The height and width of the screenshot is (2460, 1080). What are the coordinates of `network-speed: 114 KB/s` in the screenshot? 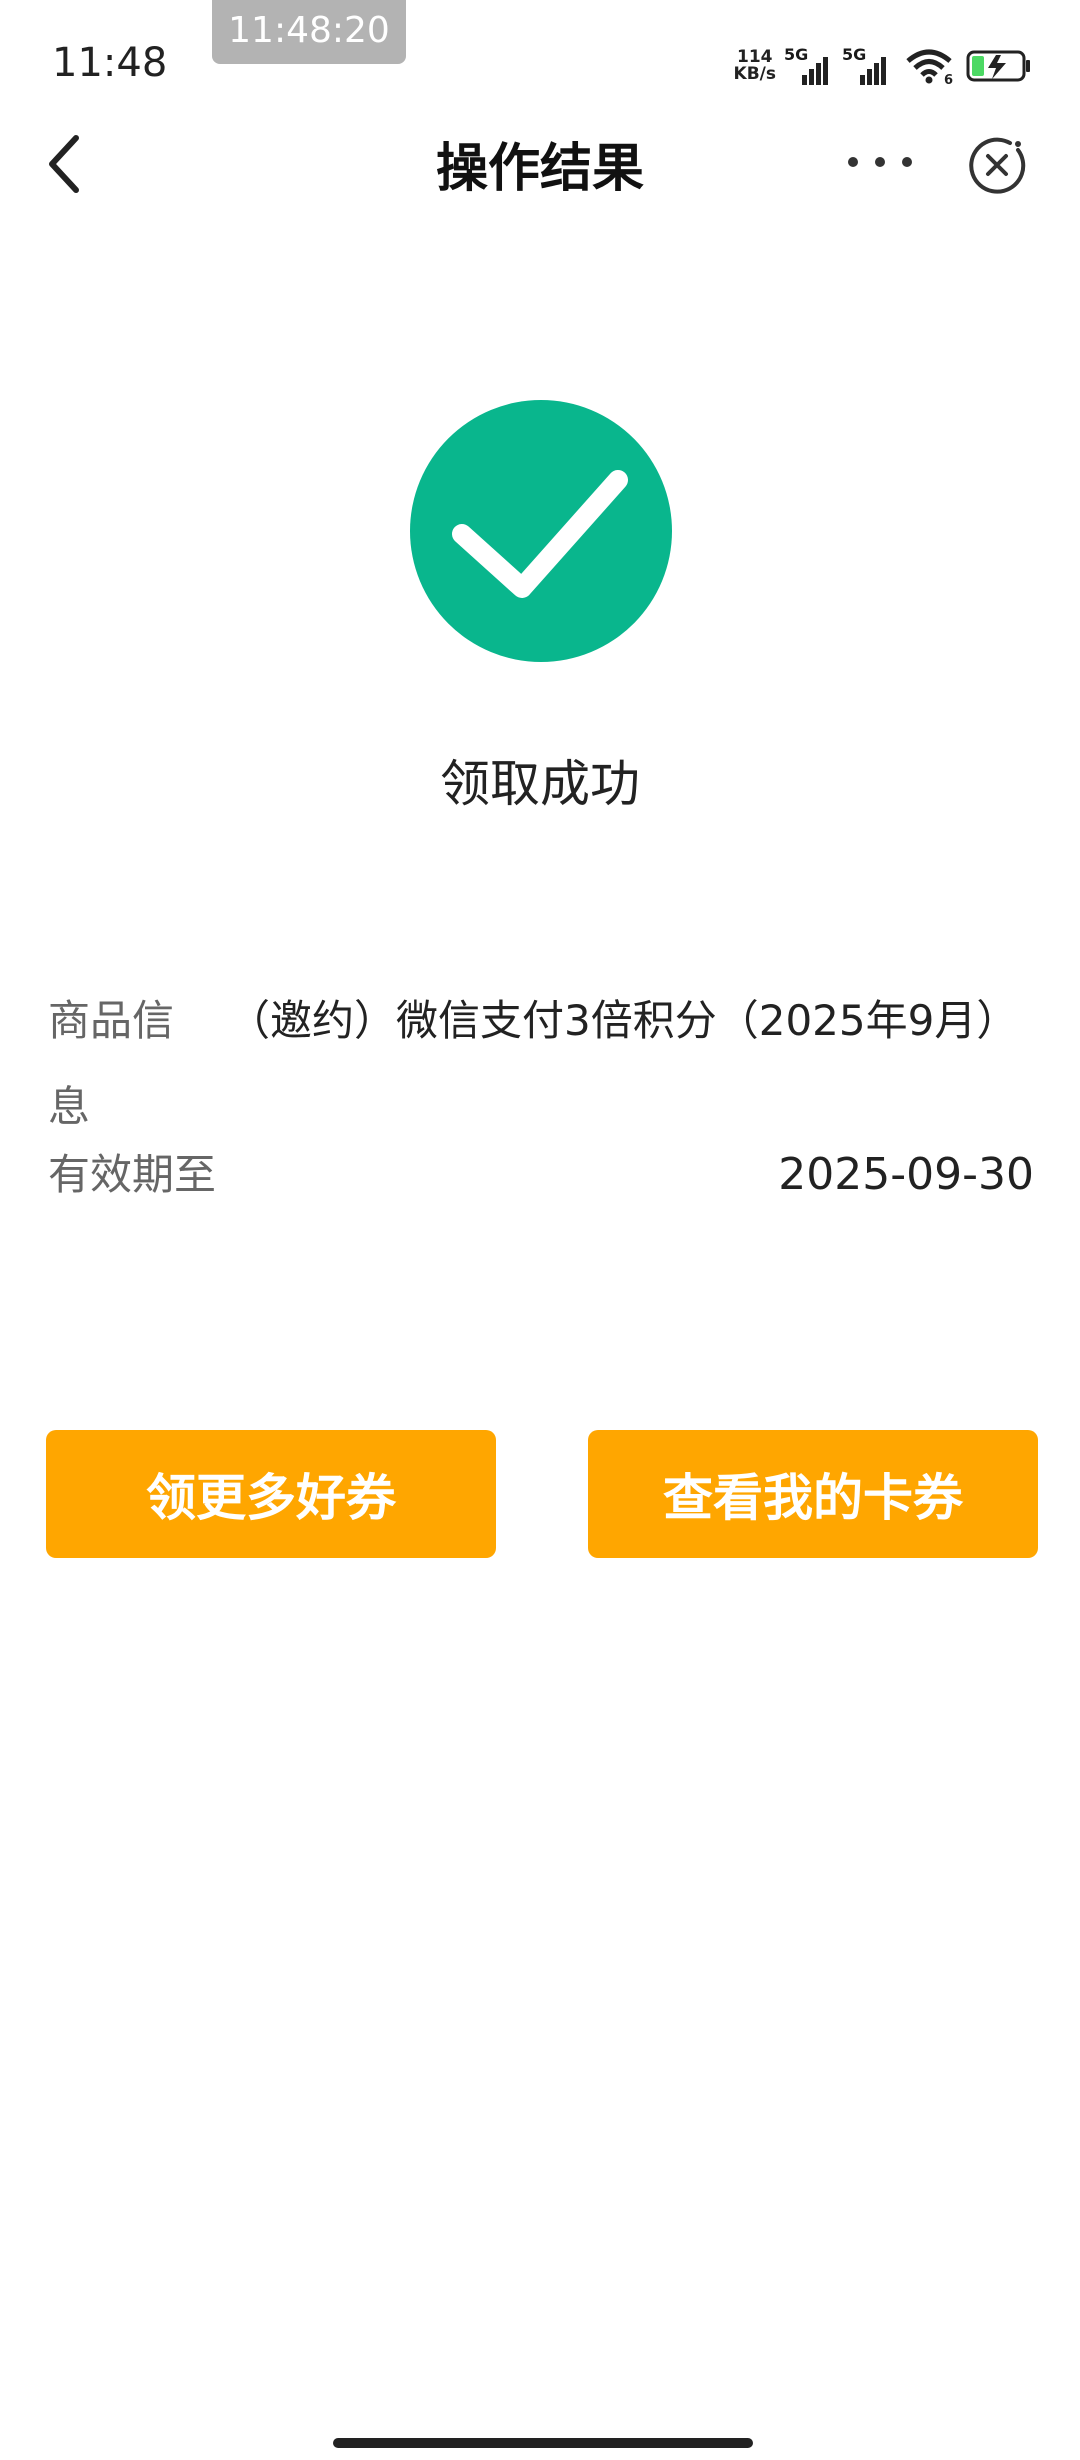 It's located at (755, 66).